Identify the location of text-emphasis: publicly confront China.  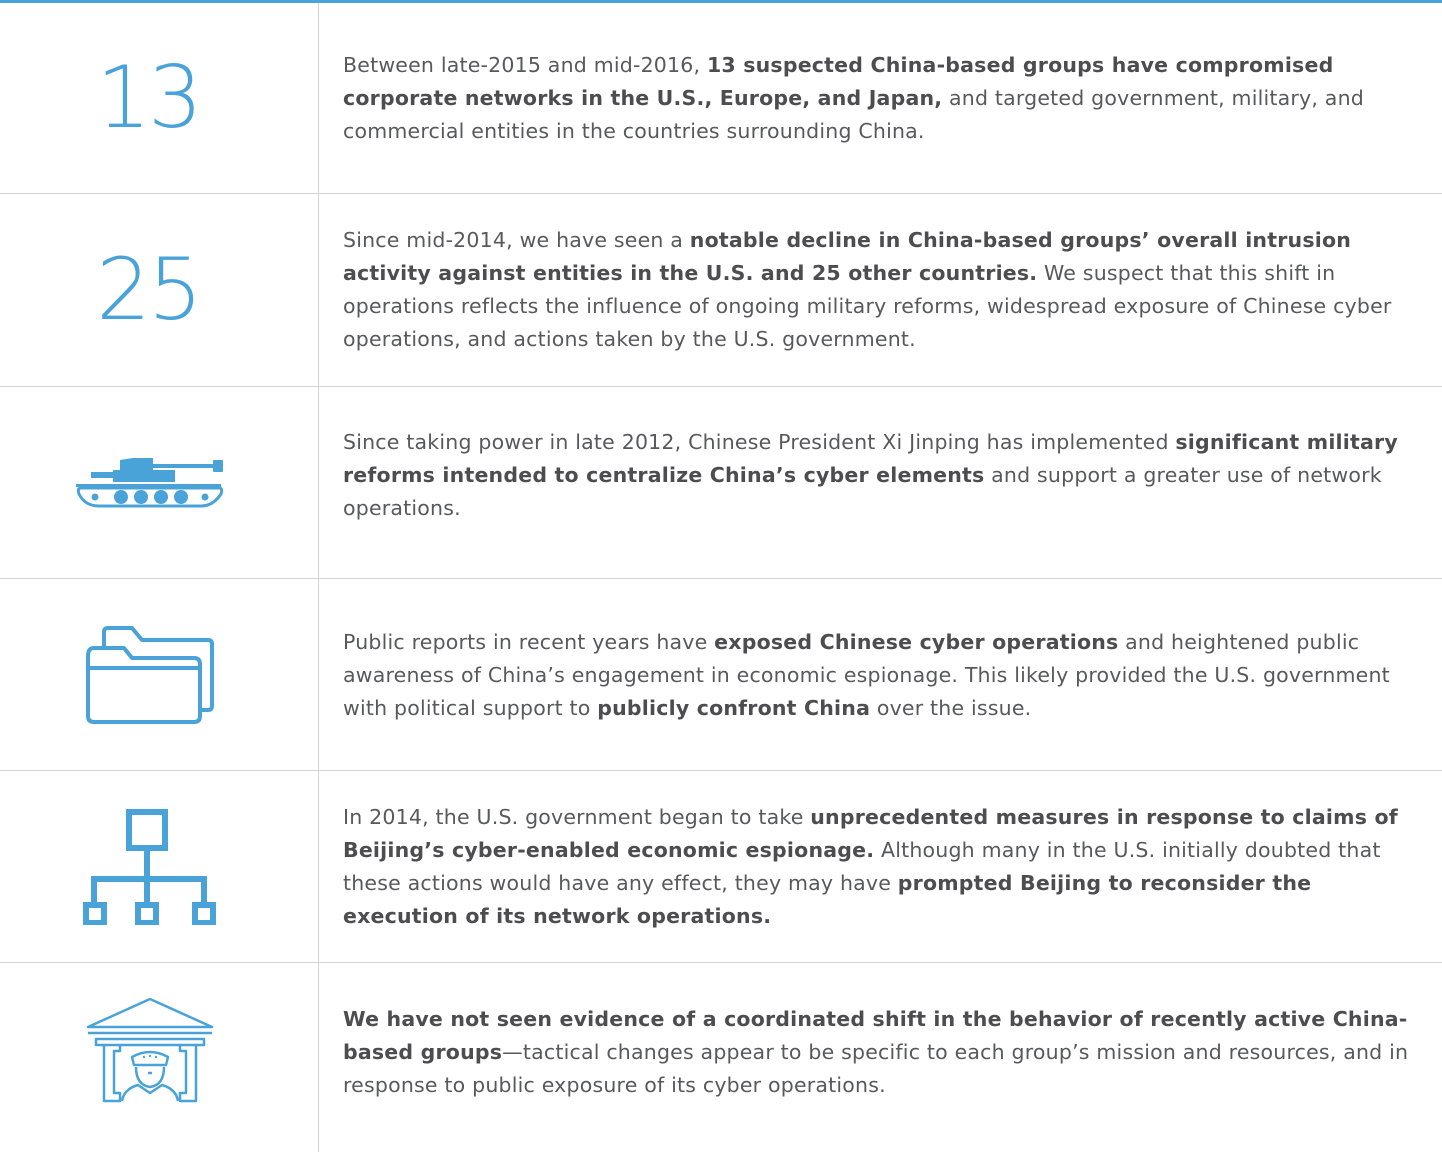
(734, 708).